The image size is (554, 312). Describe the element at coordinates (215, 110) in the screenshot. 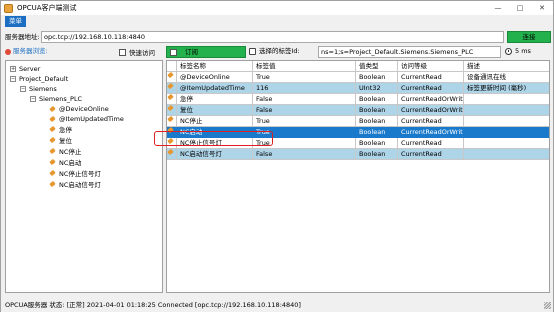

I see `tag-name-cell: 复位` at that location.